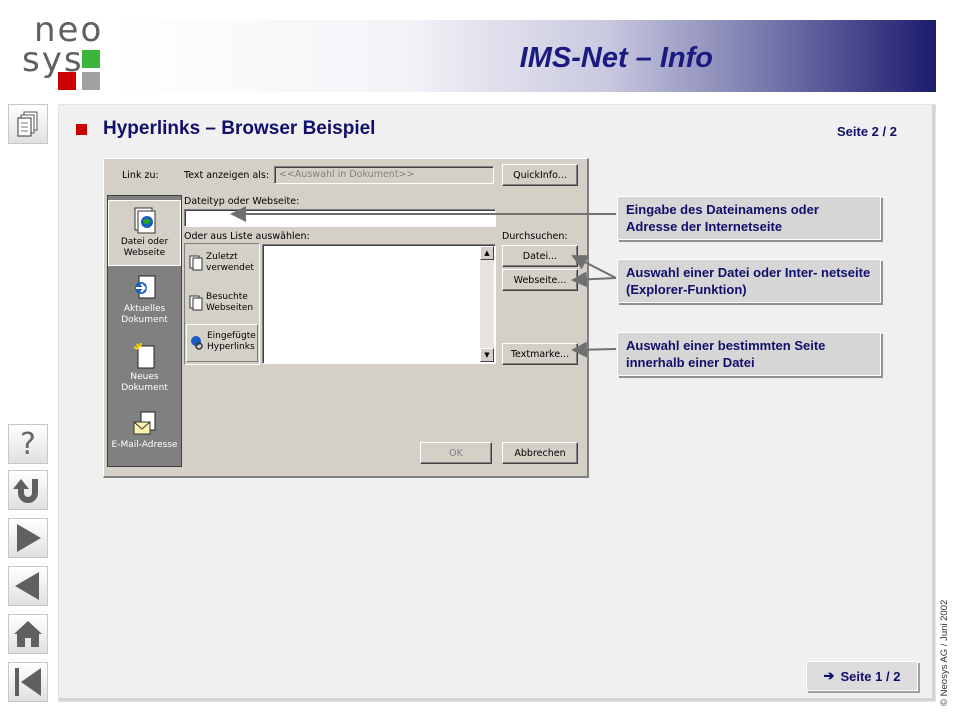  I want to click on copyright: © Neosys AG / Juni 2002, so click(944, 652).